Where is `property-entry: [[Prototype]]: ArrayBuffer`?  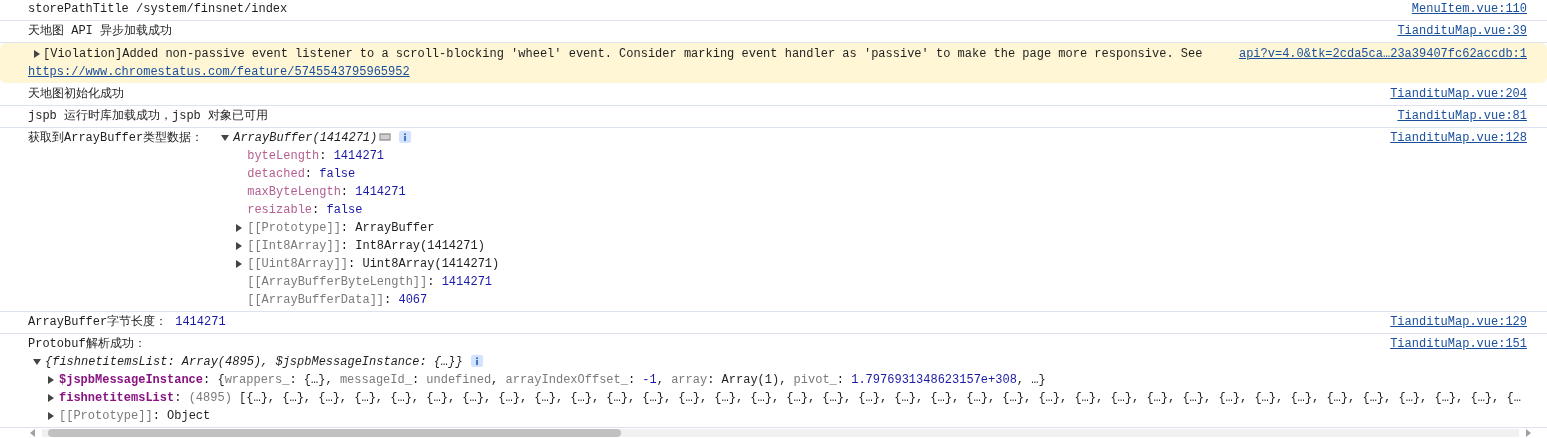
property-entry: [[Prototype]]: ArrayBuffer is located at coordinates (341, 228).